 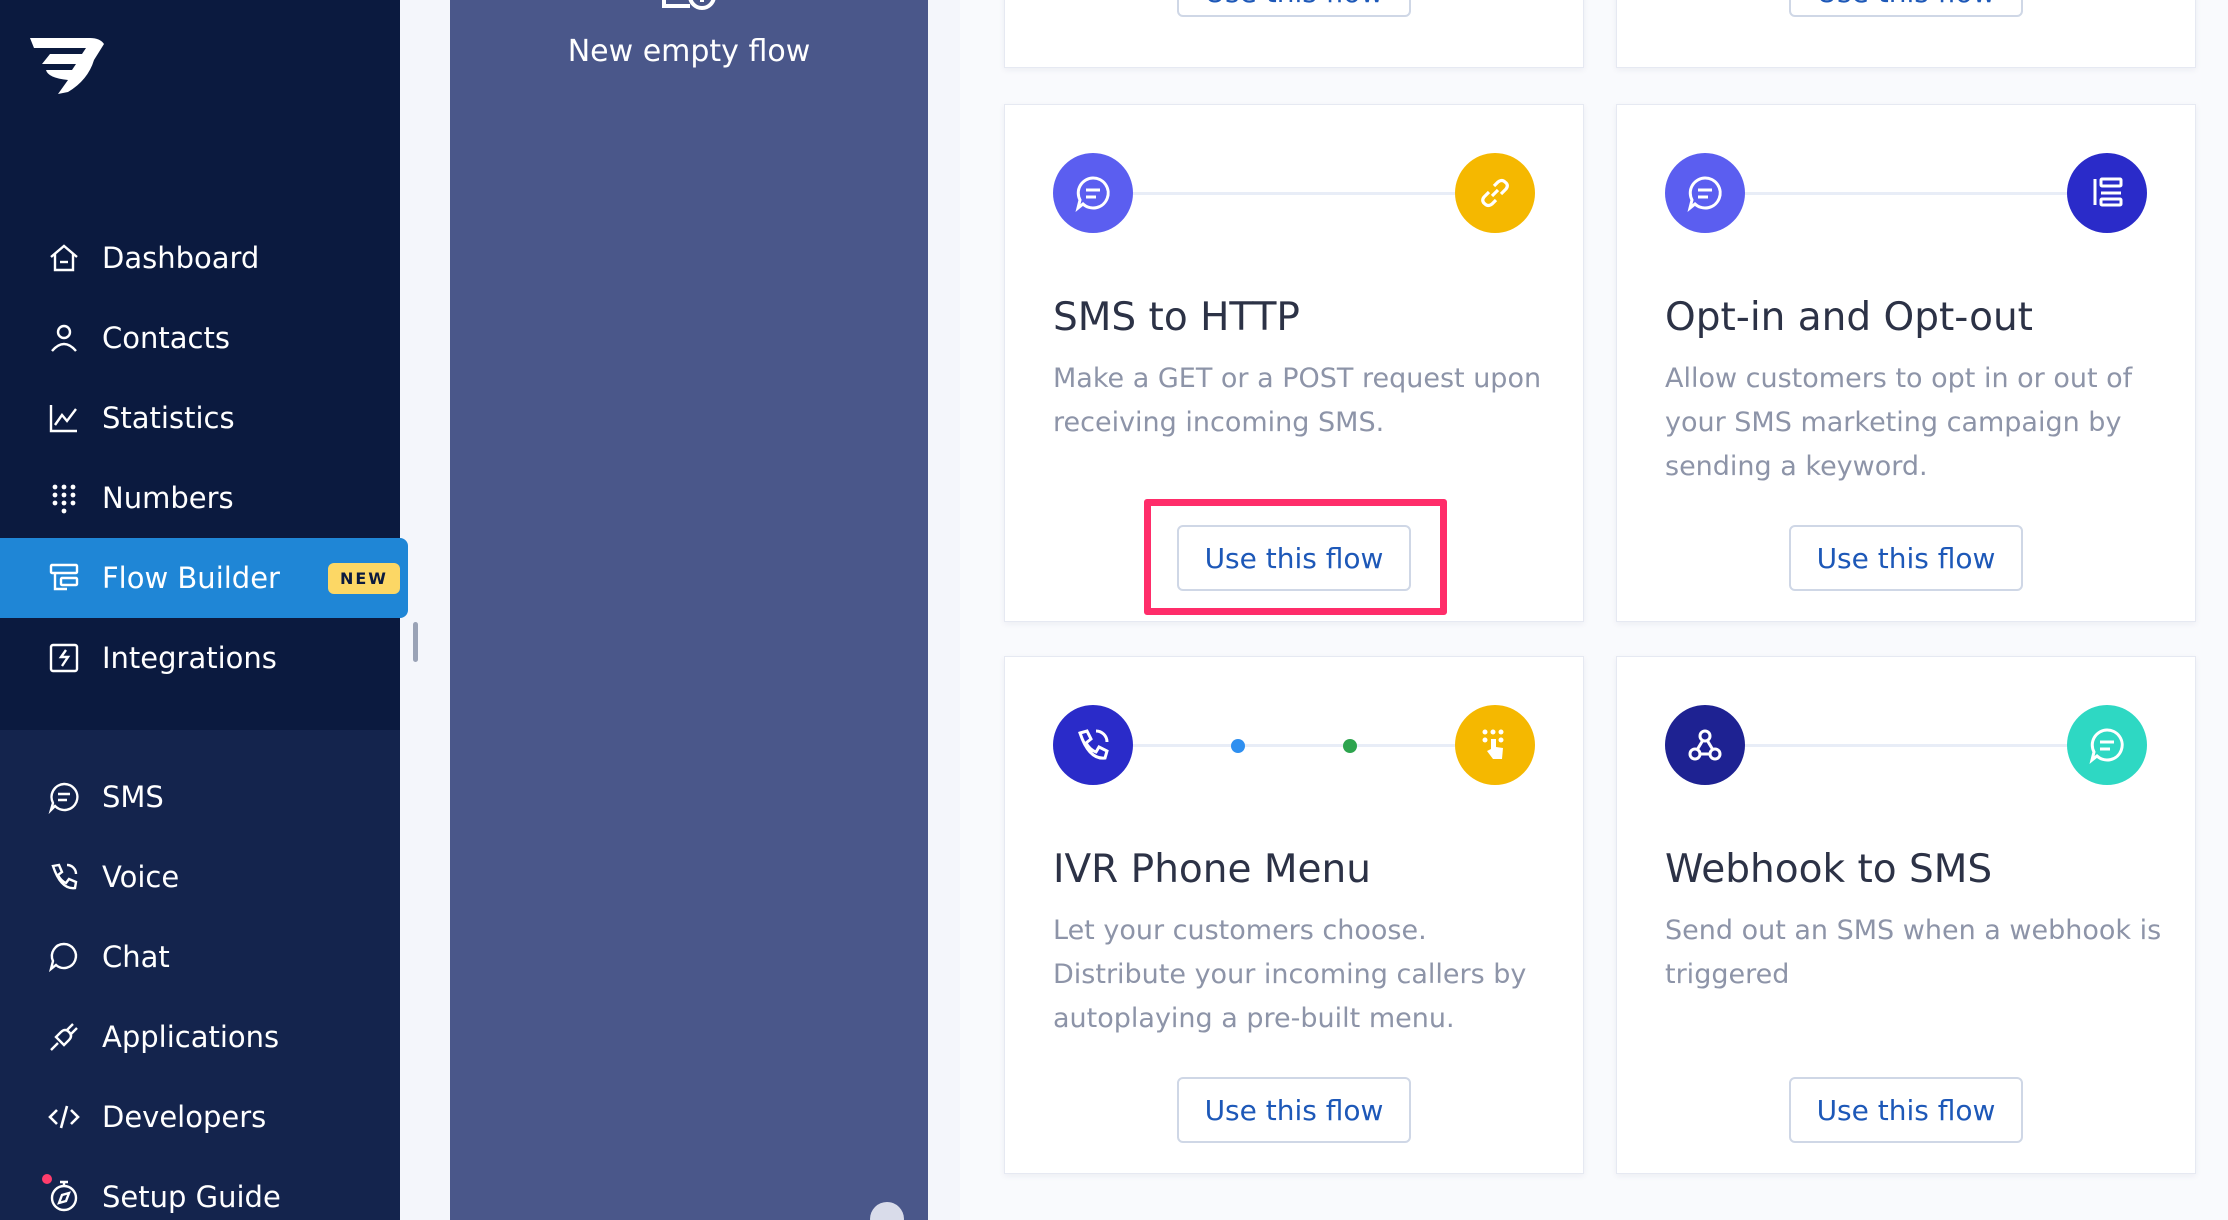 What do you see at coordinates (68, 65) in the screenshot?
I see `messagebird-logo-icon` at bounding box center [68, 65].